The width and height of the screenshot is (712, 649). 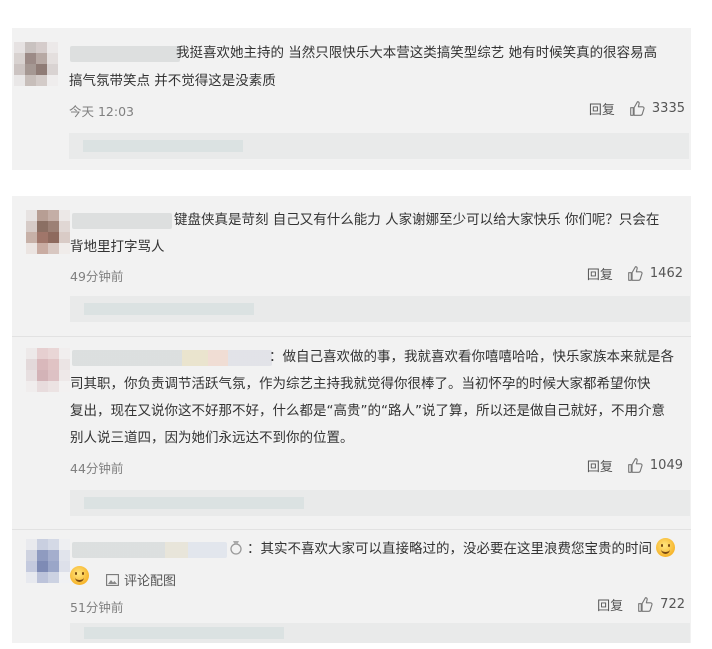 I want to click on comment-text-cont: 别人说三道四，因为她们永远达不到你的位置。, so click(x=380, y=438).